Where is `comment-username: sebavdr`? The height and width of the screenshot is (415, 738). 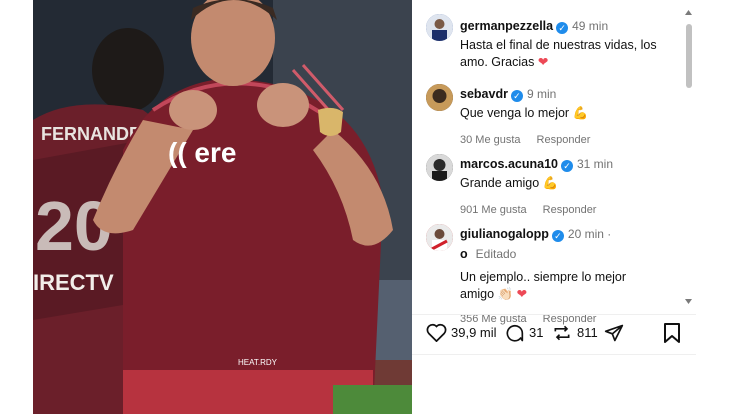 comment-username: sebavdr is located at coordinates (484, 94).